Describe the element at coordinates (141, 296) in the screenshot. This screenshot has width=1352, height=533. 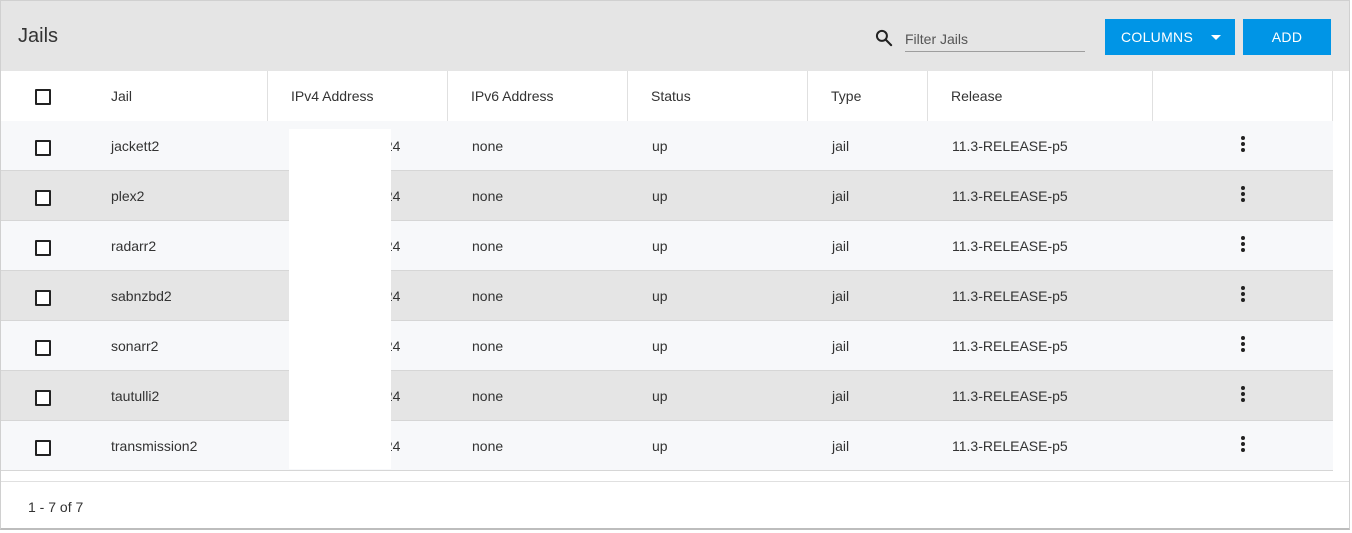
I see `cell-jail: sabnzbd2` at that location.